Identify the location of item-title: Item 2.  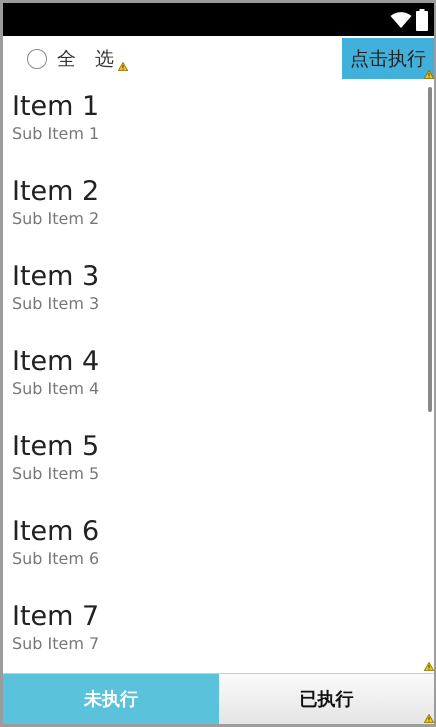
(56, 192).